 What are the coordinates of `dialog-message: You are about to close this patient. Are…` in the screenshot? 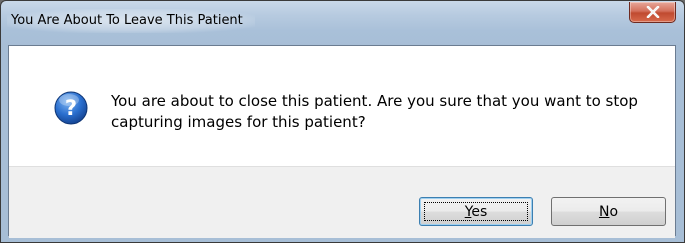 It's located at (374, 111).